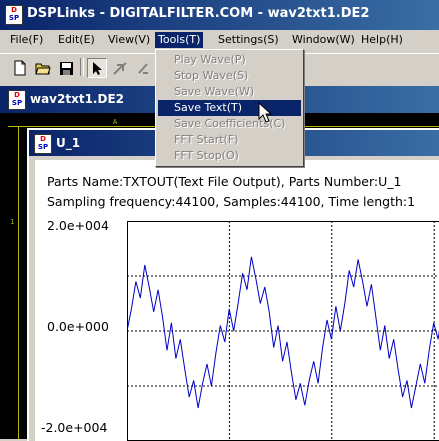 The height and width of the screenshot is (441, 439). What do you see at coordinates (323, 40) in the screenshot?
I see `menu-window: Window(W)` at bounding box center [323, 40].